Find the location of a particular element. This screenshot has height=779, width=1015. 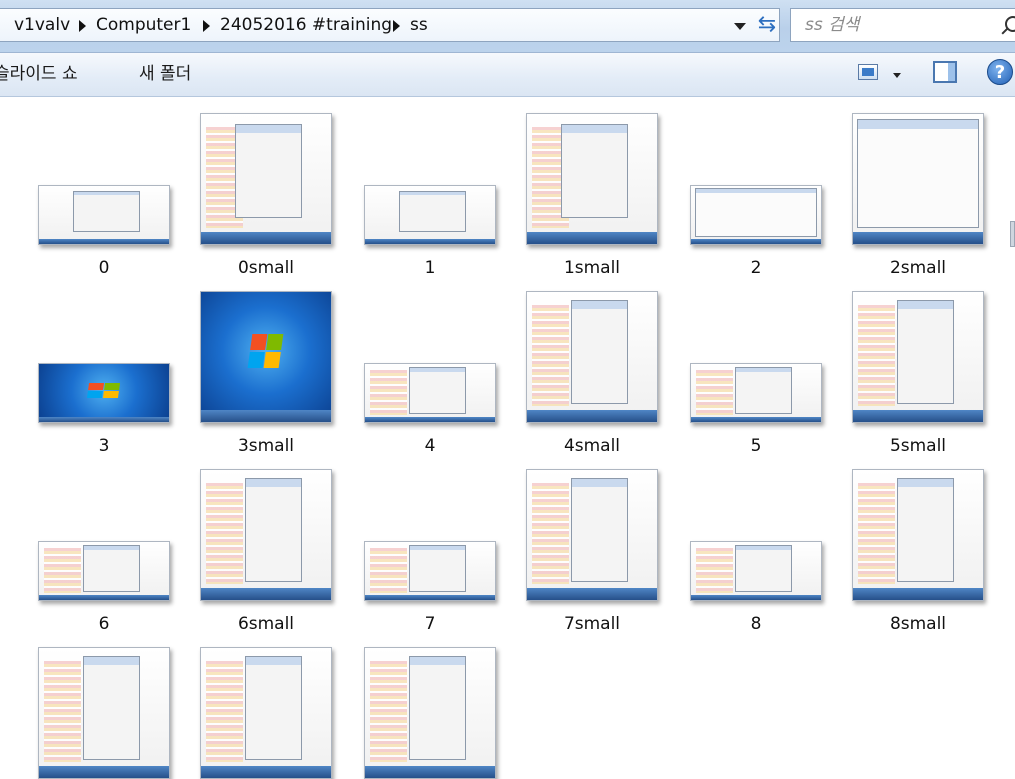

slideshow-button: 슬라이드 쇼 is located at coordinates (39, 74).